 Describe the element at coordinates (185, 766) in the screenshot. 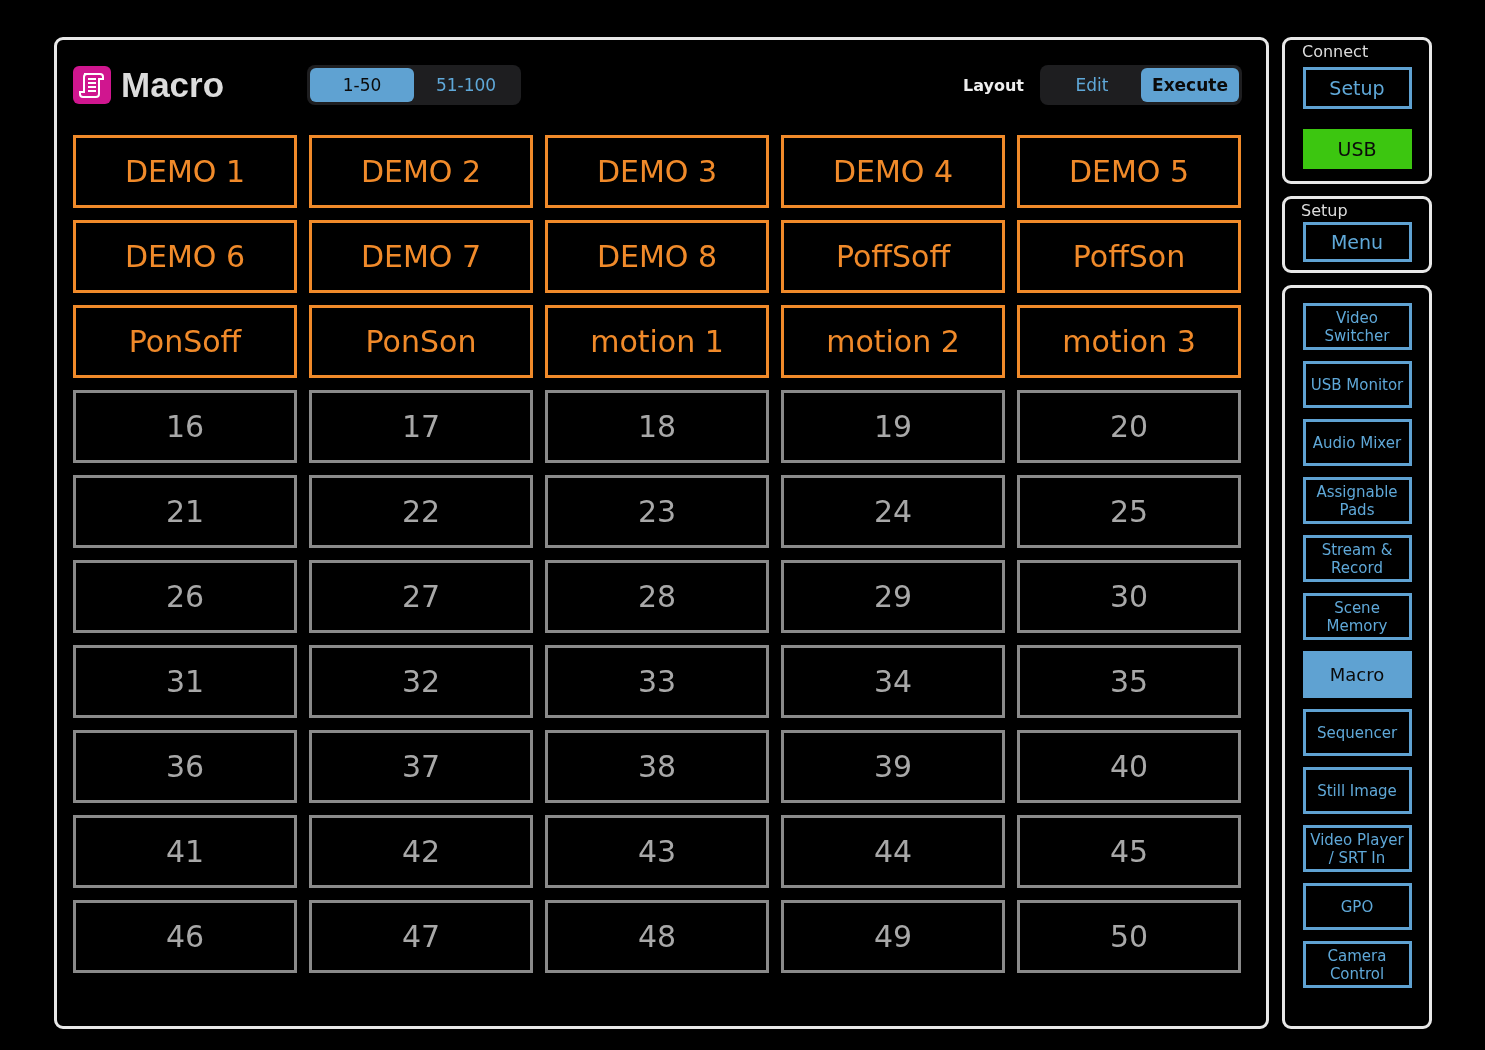

I see `slot-button: 36` at that location.